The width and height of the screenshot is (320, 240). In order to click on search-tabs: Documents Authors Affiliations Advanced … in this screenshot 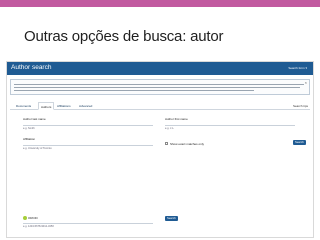, I will do `click(160, 106)`.